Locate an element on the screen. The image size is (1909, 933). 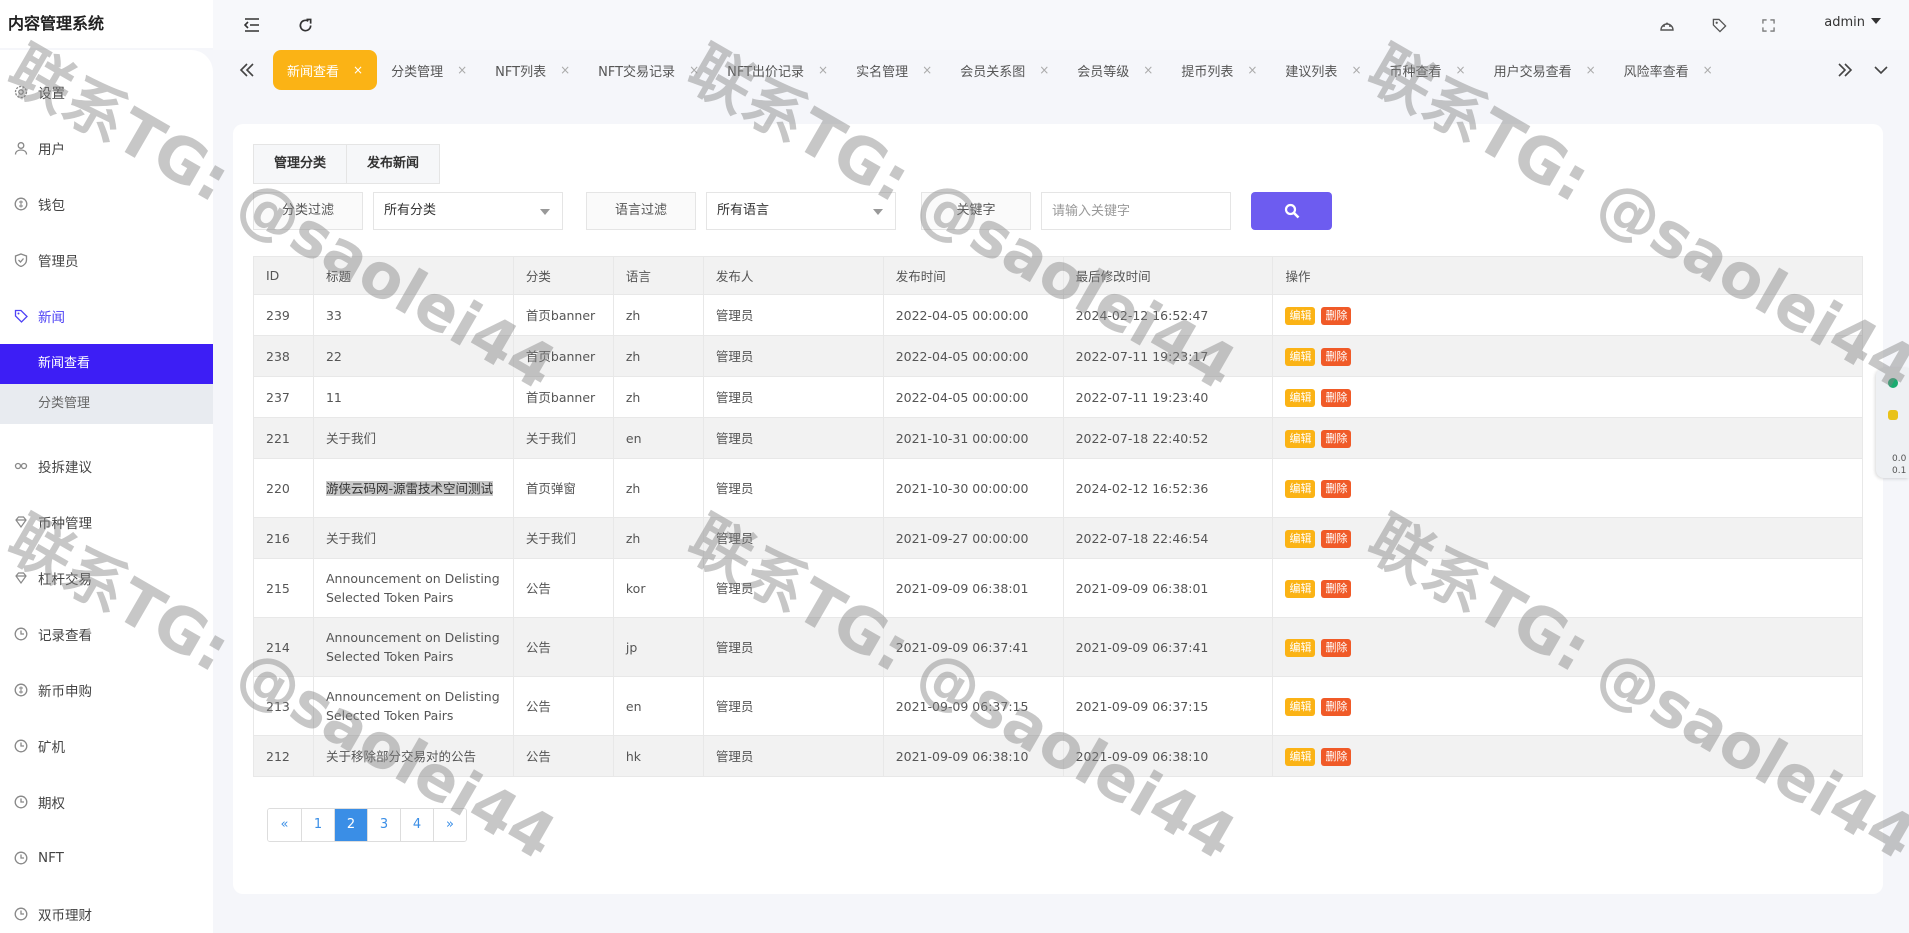
network-speed-widget: 0.0 0.1 is located at coordinates (1892, 423).